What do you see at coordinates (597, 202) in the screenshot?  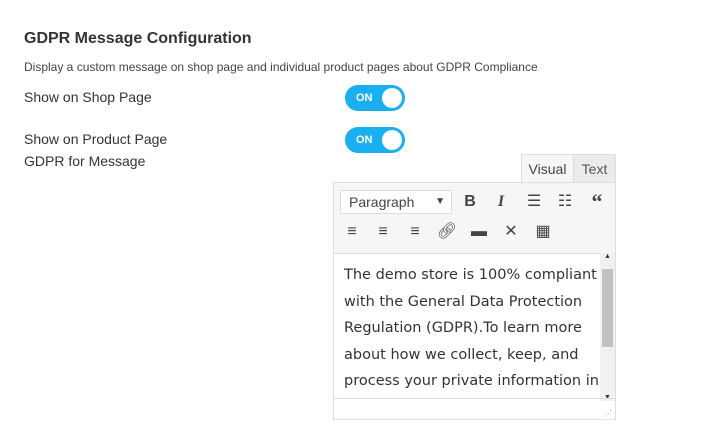 I see `blockquote-icon: “` at bounding box center [597, 202].